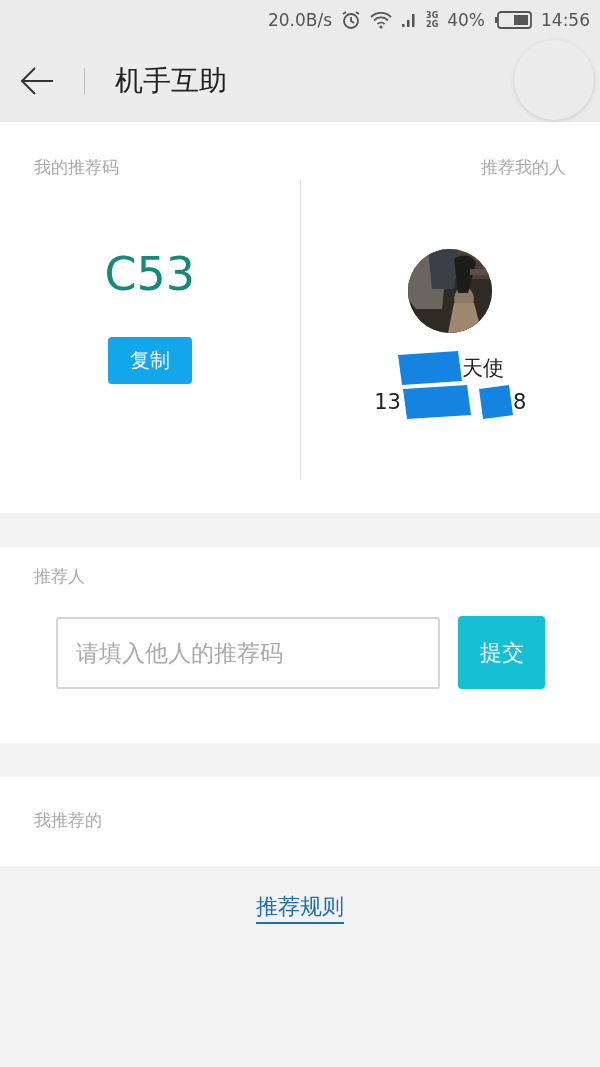 This screenshot has height=1067, width=600. I want to click on clock: 14:56, so click(565, 20).